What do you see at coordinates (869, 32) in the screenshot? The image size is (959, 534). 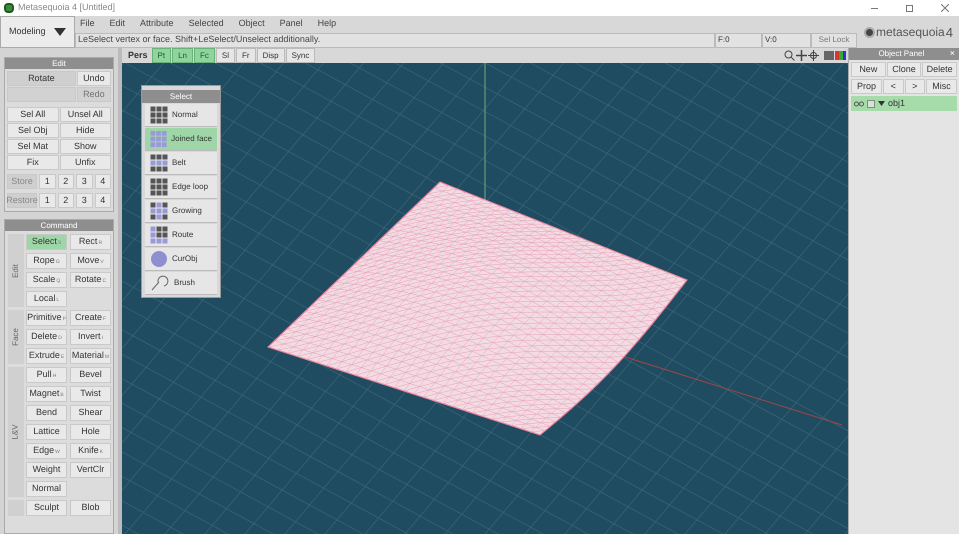 I see `logo-icon` at bounding box center [869, 32].